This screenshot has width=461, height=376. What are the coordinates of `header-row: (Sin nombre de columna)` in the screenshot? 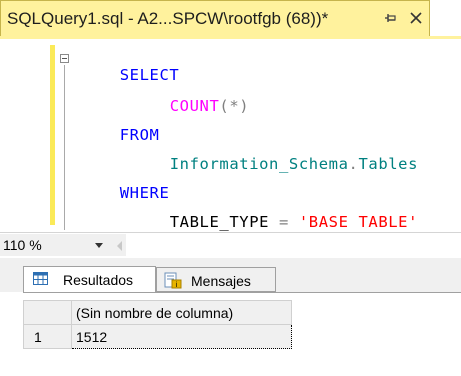 It's located at (157, 312).